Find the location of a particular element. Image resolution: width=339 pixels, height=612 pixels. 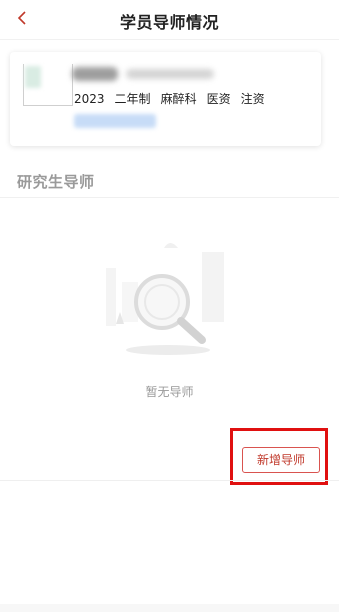

student-name-redacted is located at coordinates (95, 74).